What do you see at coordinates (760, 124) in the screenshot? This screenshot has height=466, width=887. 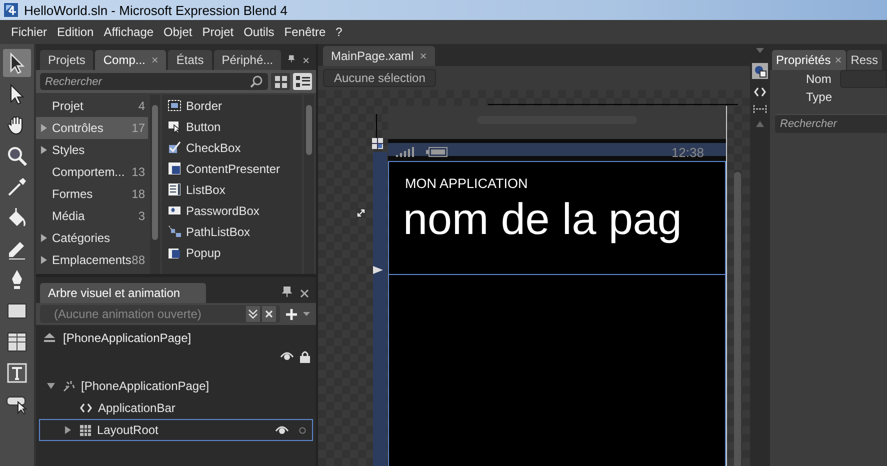 I see `scroll-up-icon` at bounding box center [760, 124].